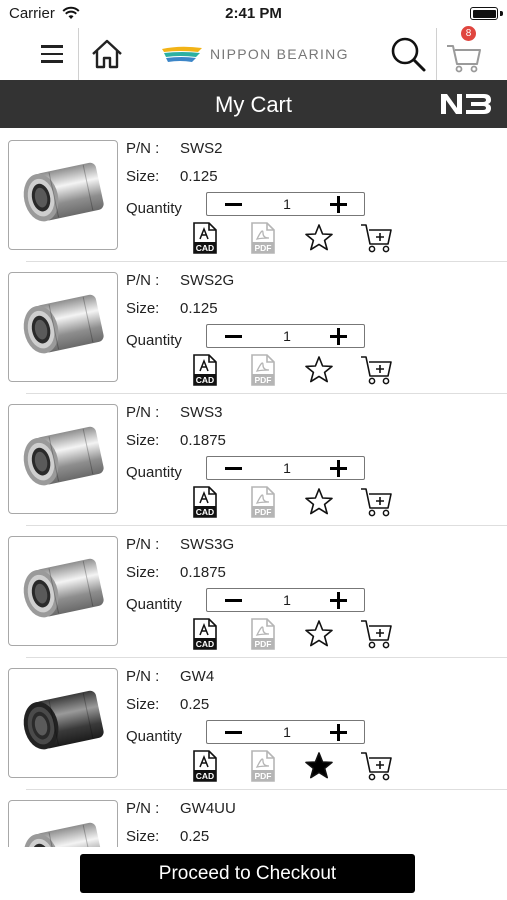 Image resolution: width=507 pixels, height=900 pixels. I want to click on part-number-value: SWS2, so click(201, 148).